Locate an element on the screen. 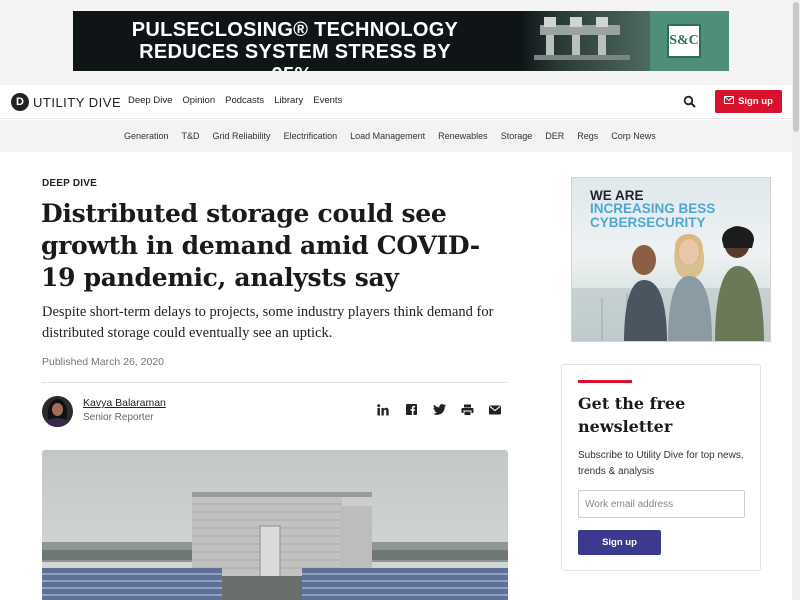  nav-link-deep-dive: Deep Dive is located at coordinates (150, 100).